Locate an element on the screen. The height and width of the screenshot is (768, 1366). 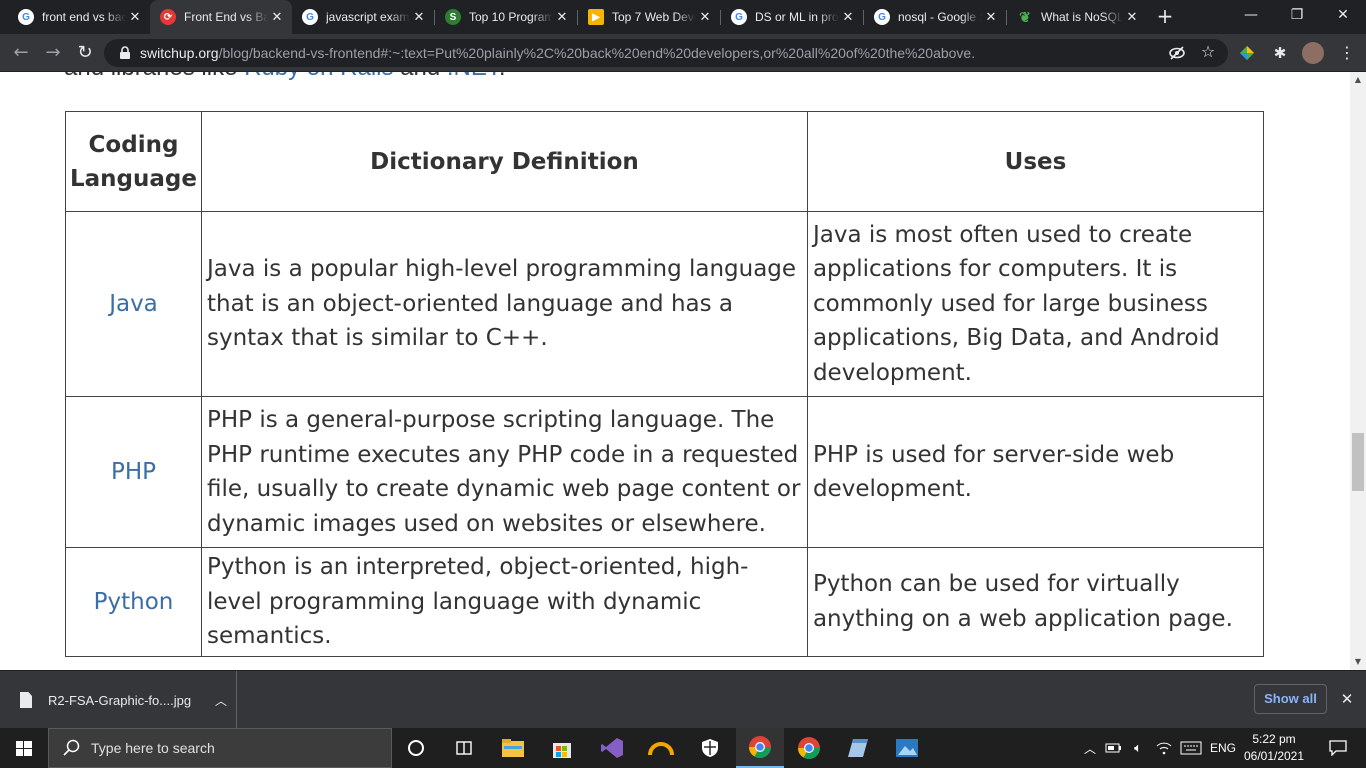
new-tab-button: + is located at coordinates (1165, 16).